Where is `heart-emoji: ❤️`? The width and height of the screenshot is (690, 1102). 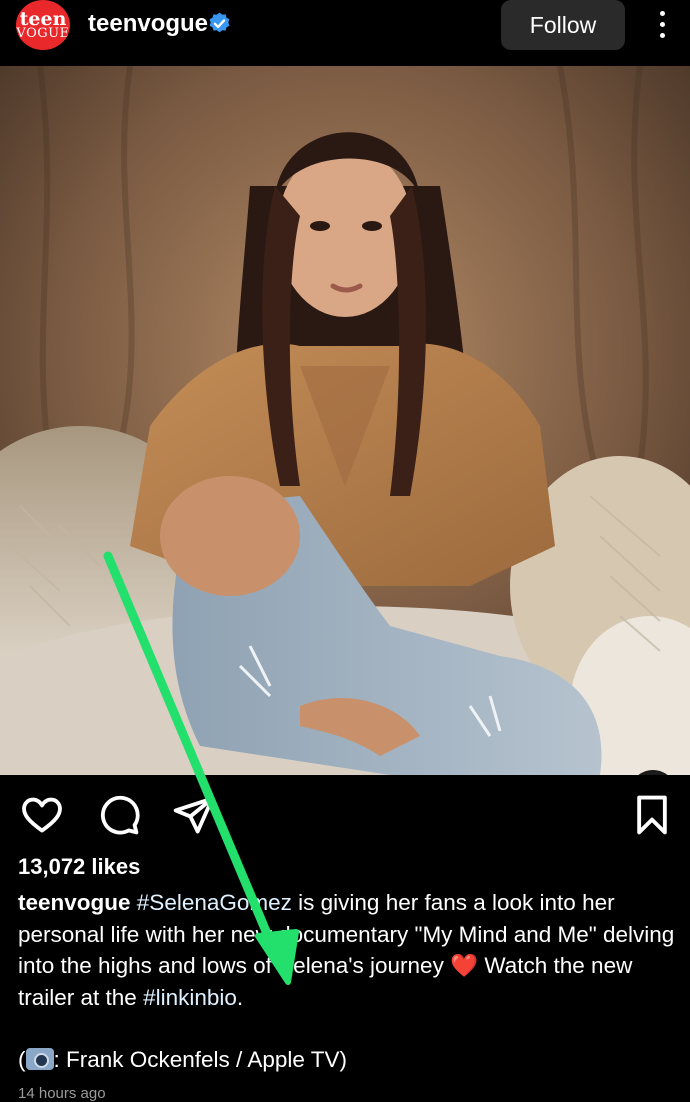 heart-emoji: ❤️ is located at coordinates (464, 965).